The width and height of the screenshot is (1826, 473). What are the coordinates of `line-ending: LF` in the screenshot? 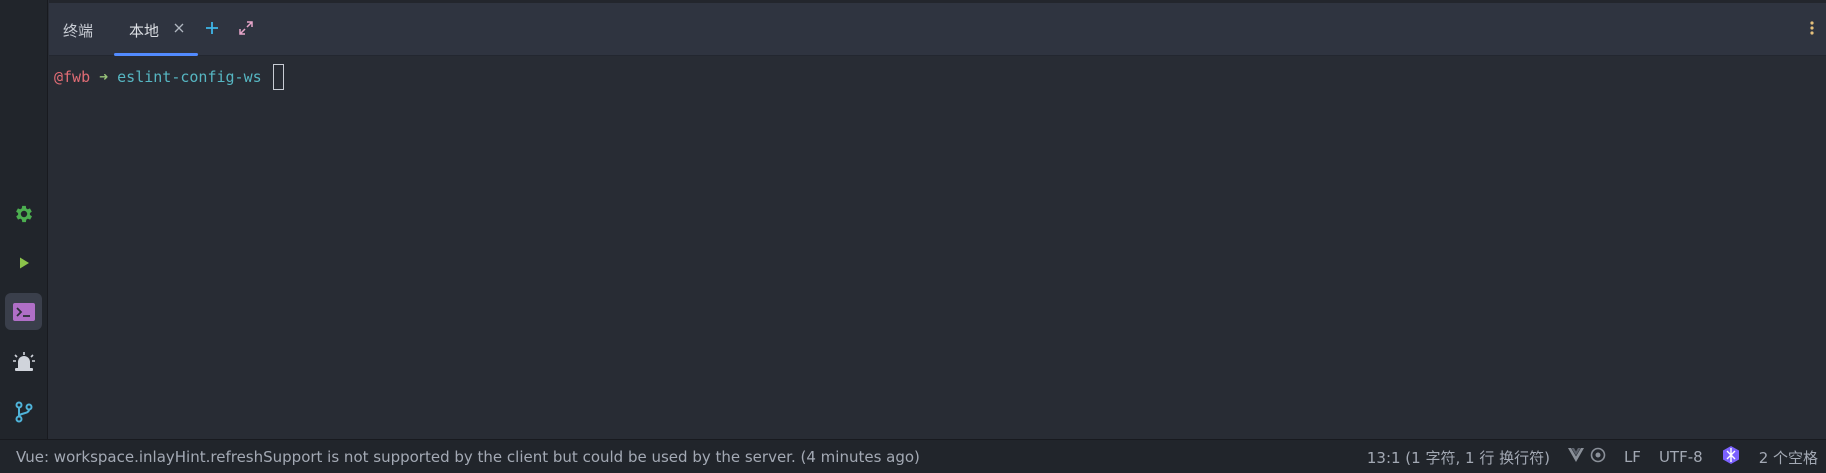 It's located at (1632, 457).